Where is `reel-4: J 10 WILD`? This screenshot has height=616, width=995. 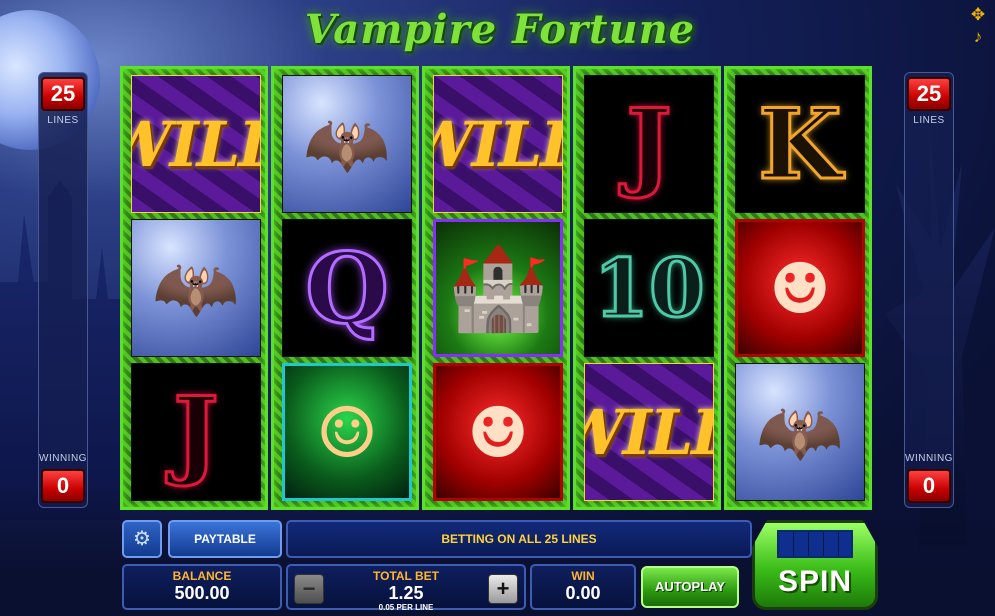 reel-4: J 10 WILD is located at coordinates (647, 288).